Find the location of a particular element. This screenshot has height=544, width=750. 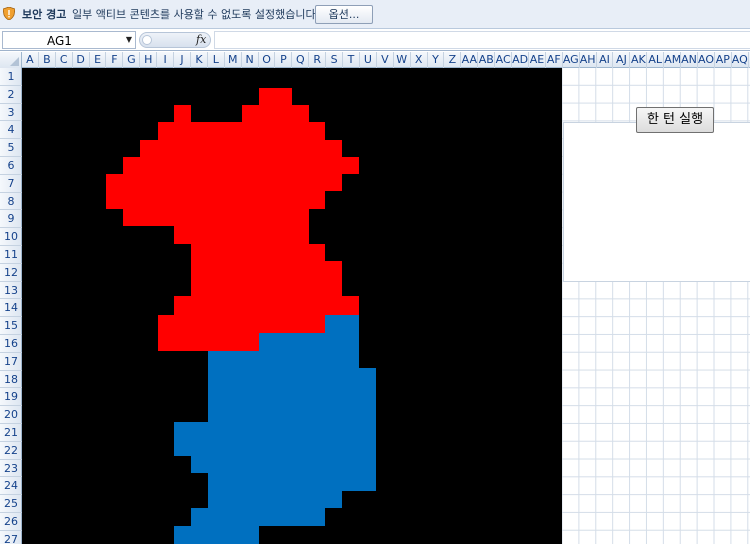

column-header-aq: AQ is located at coordinates (740, 60).